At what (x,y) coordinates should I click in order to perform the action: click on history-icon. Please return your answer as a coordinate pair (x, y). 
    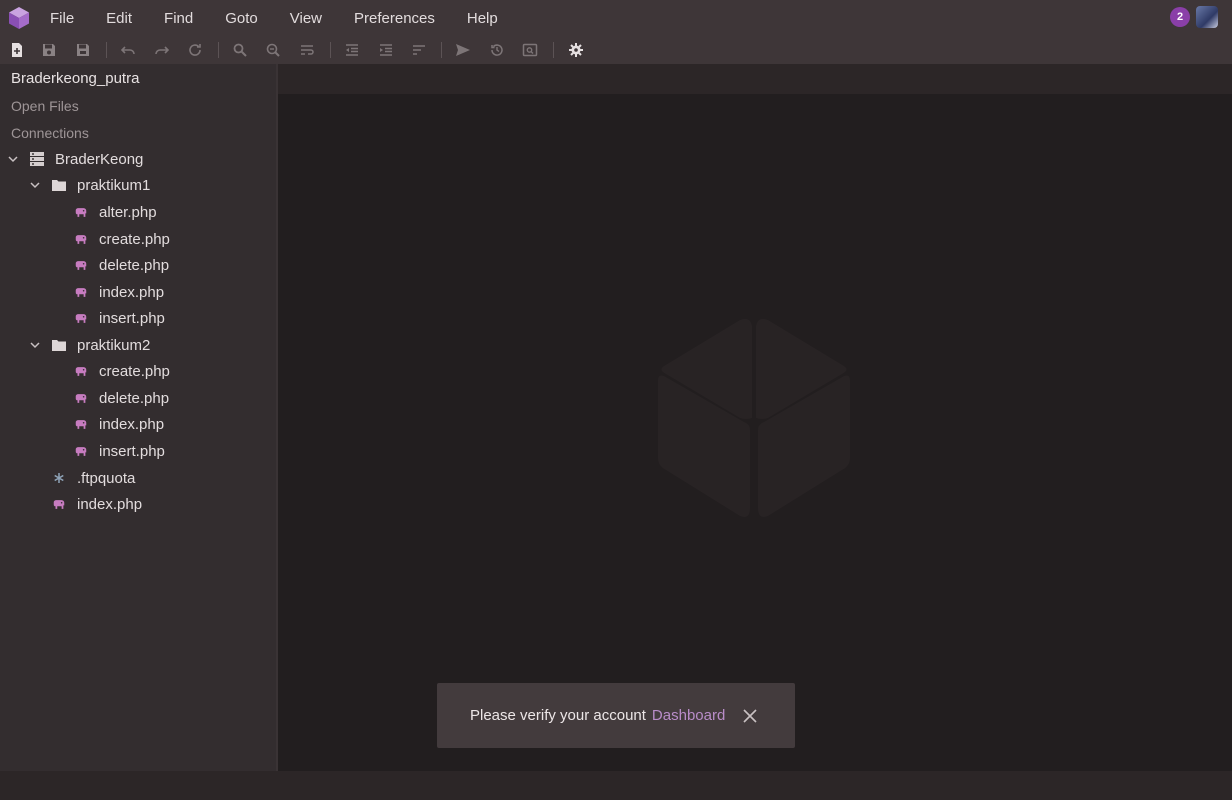
    Looking at the image, I should click on (497, 50).